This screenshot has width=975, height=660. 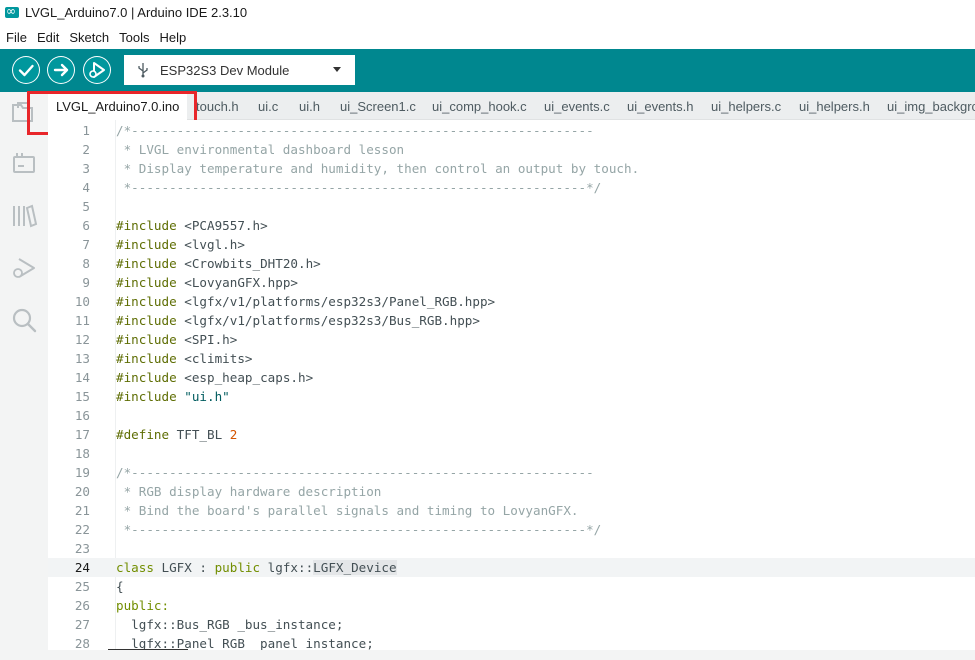 I want to click on code-text: #include <lvgl.h>, so click(x=180, y=244).